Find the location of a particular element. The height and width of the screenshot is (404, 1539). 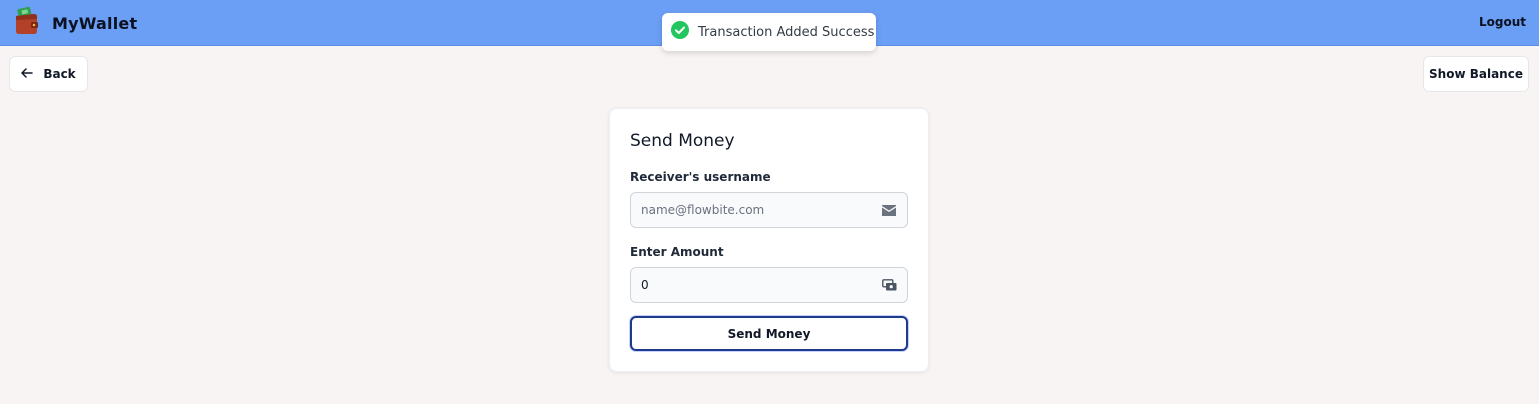

brand: MyWallet is located at coordinates (76, 23).